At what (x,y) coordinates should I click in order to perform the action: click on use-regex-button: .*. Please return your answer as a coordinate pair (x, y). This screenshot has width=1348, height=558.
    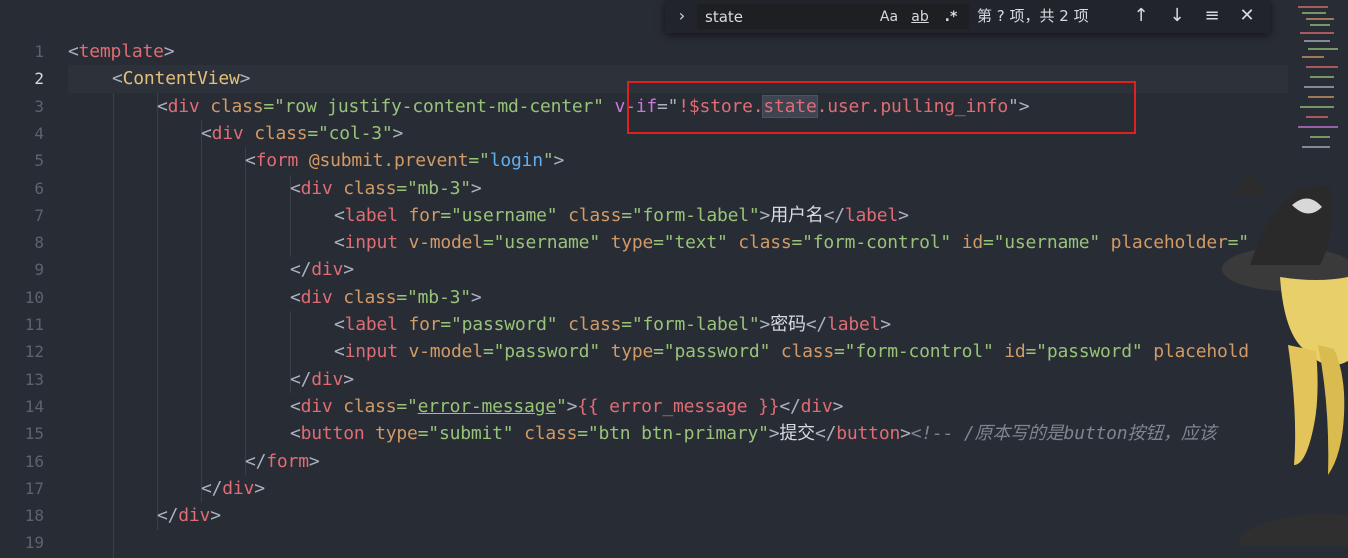
    Looking at the image, I should click on (951, 17).